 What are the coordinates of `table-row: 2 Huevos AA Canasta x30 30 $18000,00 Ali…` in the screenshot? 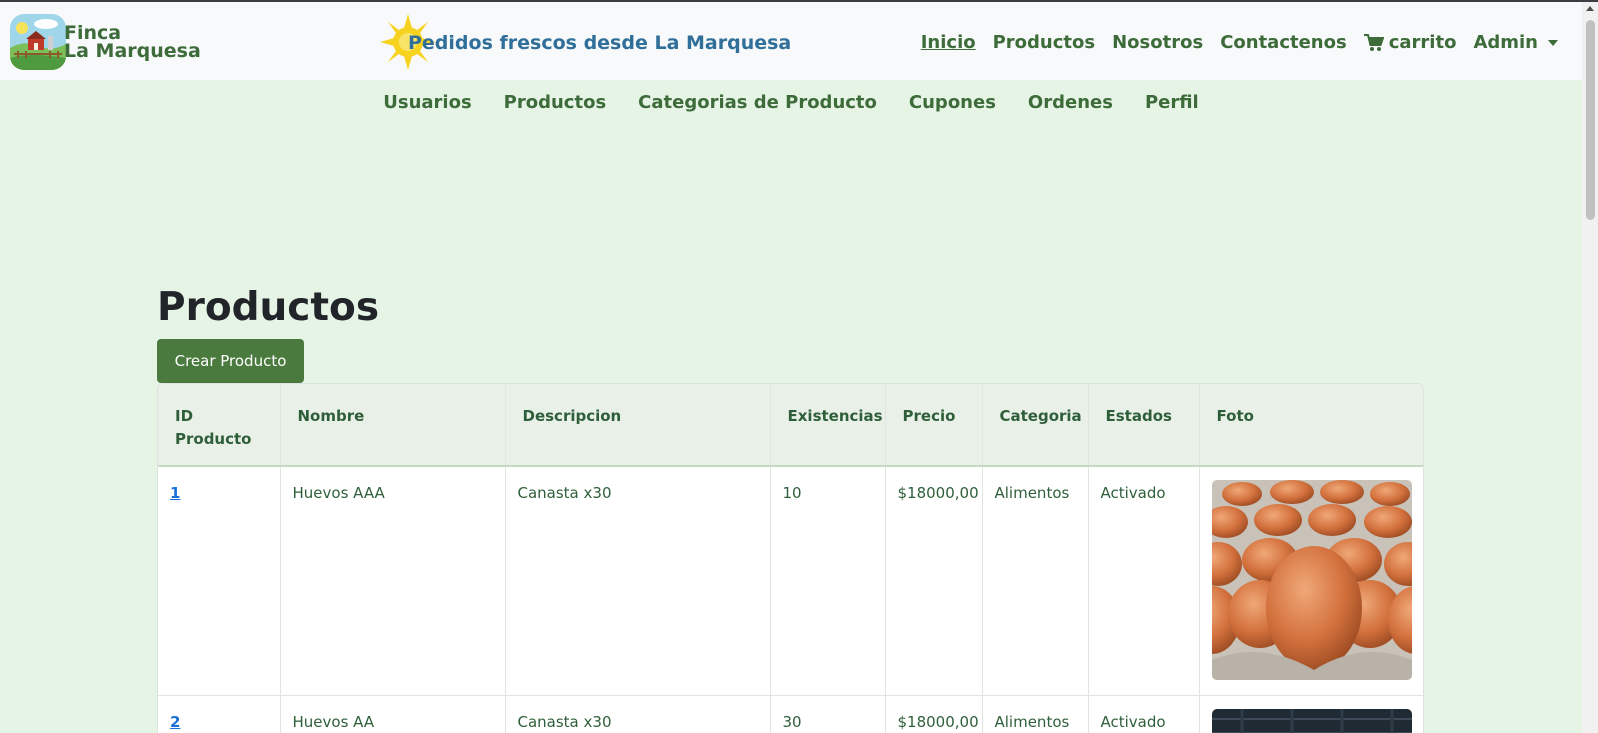 It's located at (790, 714).